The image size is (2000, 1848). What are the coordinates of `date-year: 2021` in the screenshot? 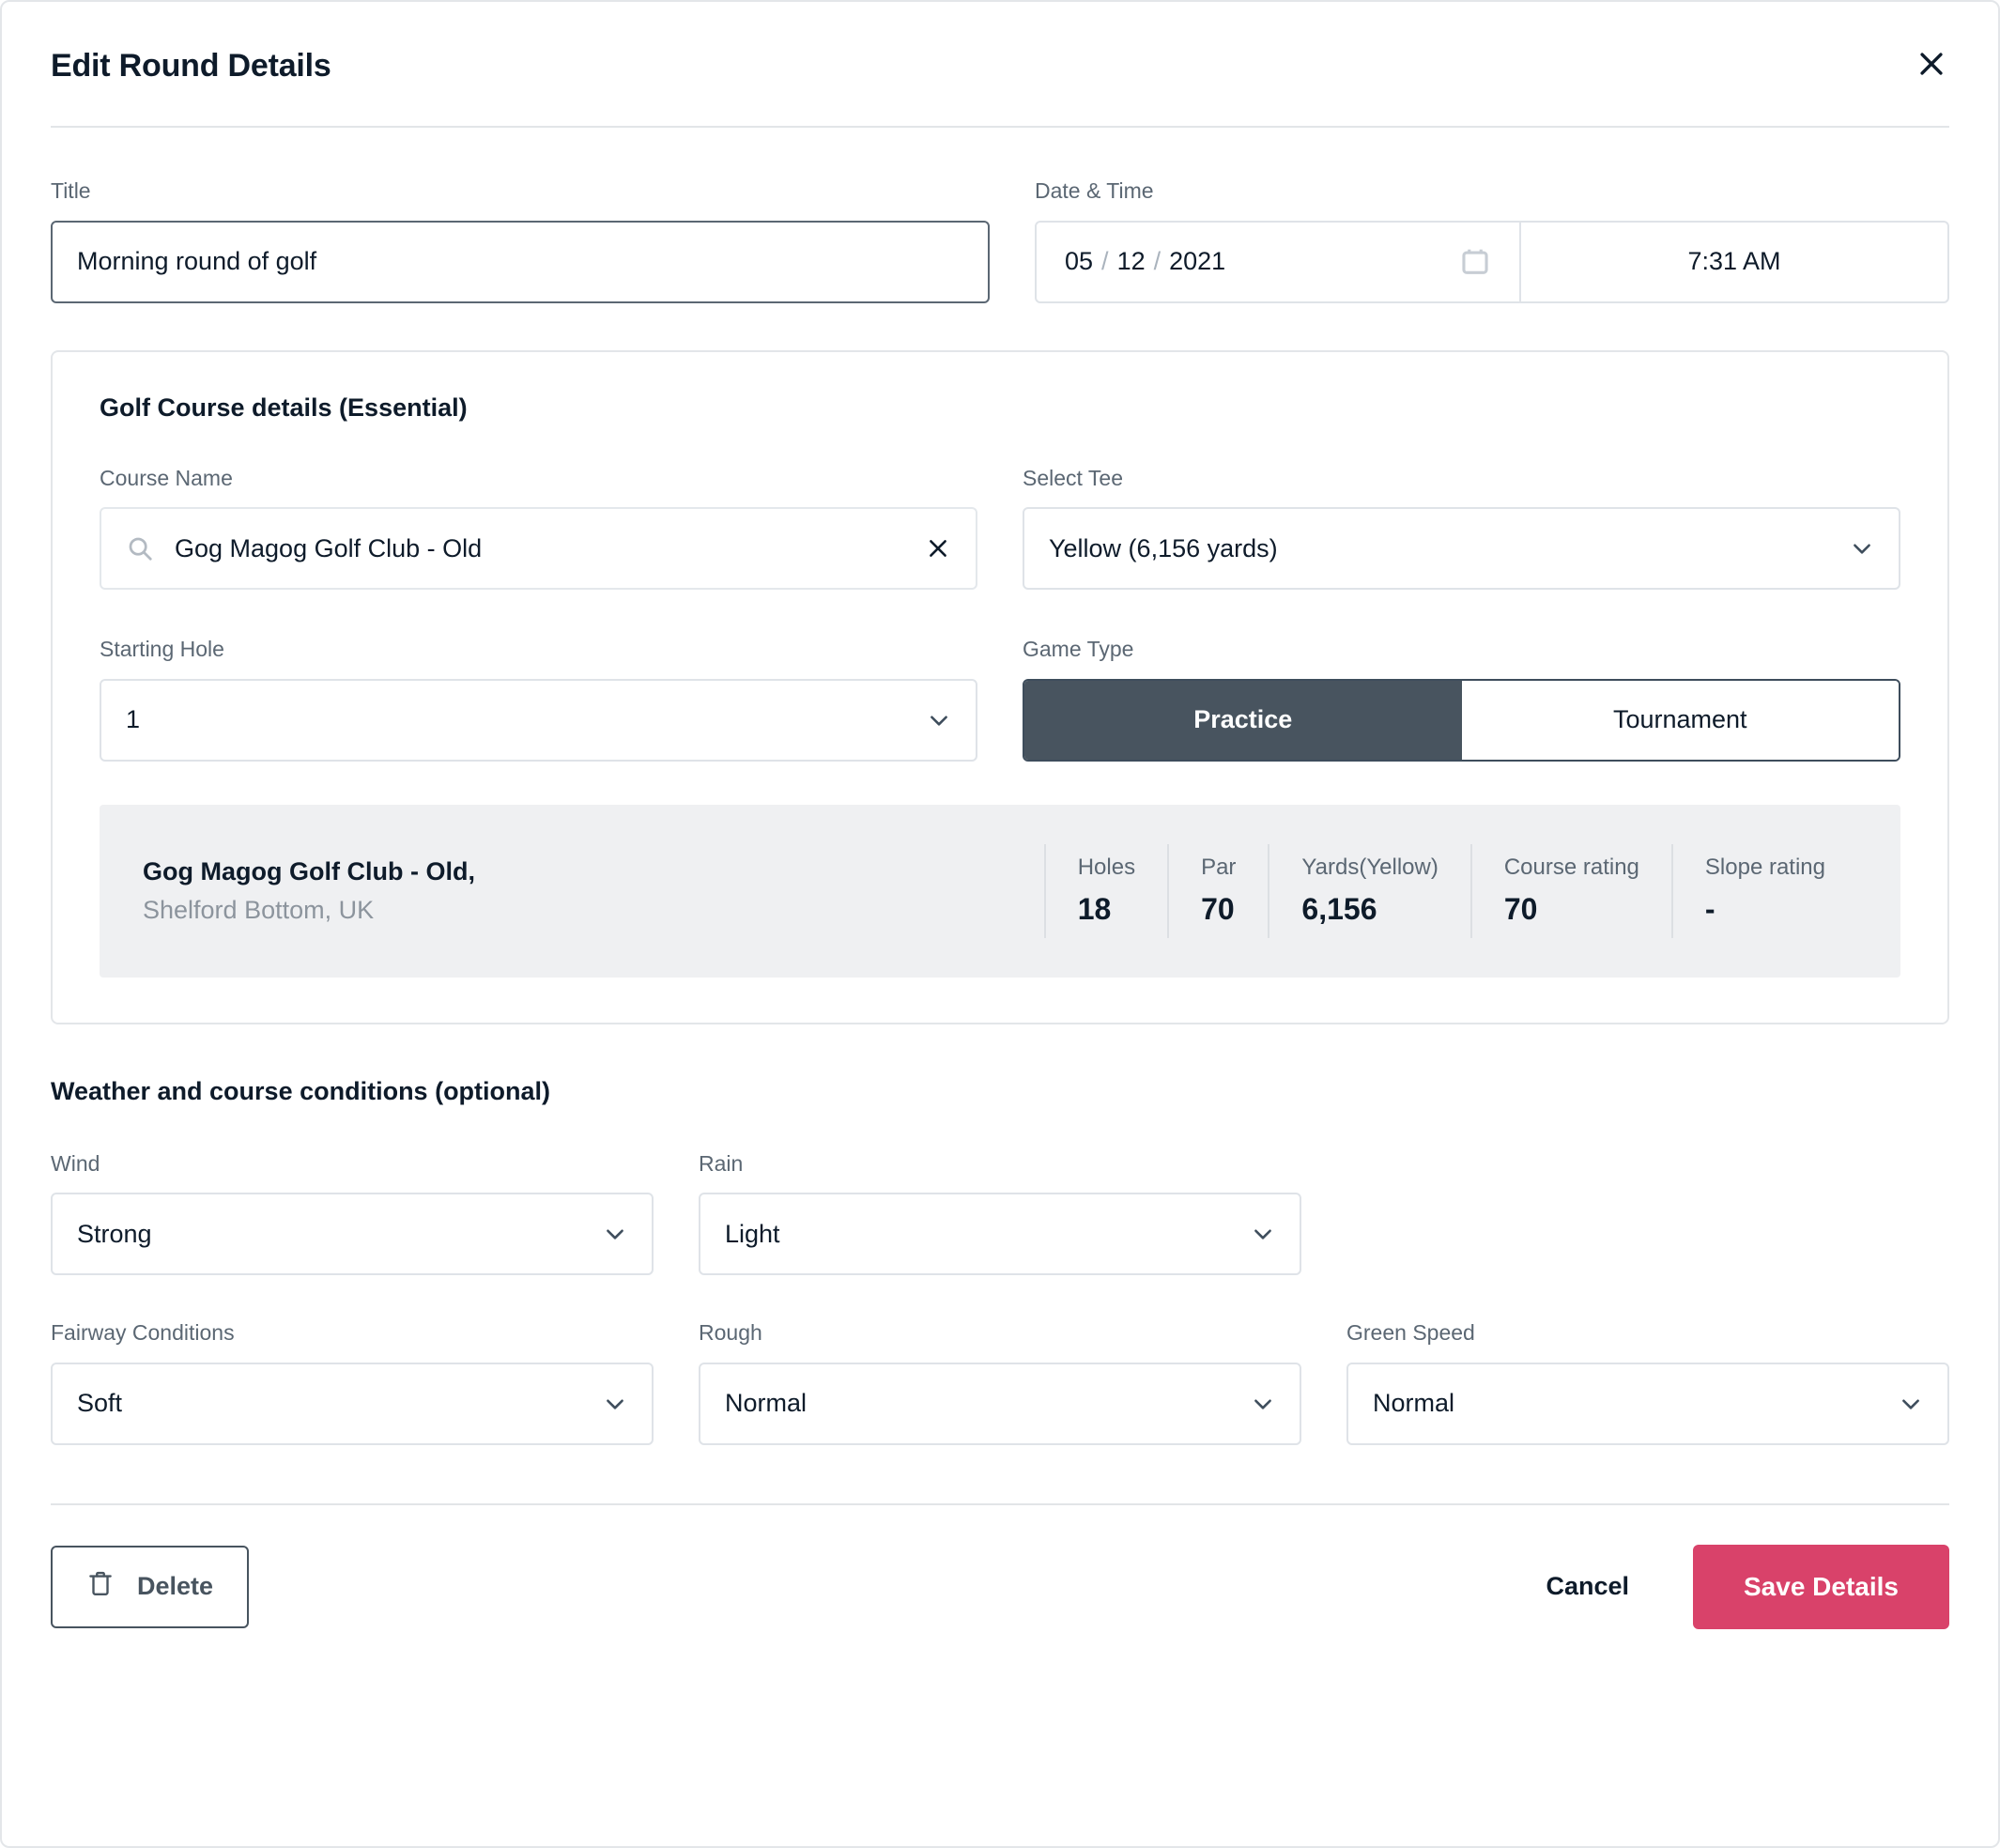 It's located at (1197, 261).